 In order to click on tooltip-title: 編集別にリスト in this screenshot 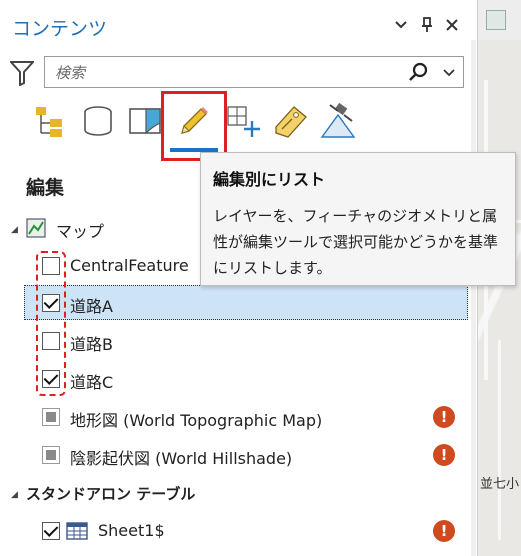, I will do `click(269, 179)`.